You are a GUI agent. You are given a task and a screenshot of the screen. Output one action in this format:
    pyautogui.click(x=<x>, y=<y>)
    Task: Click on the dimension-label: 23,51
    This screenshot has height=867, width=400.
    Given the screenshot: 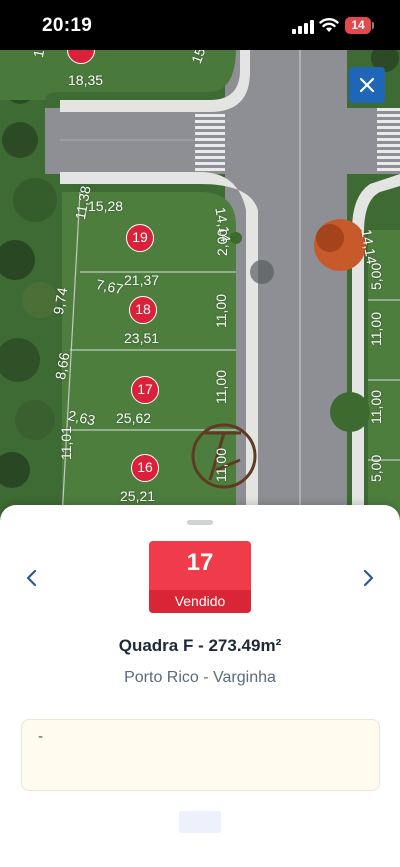 What is the action you would take?
    pyautogui.click(x=142, y=338)
    